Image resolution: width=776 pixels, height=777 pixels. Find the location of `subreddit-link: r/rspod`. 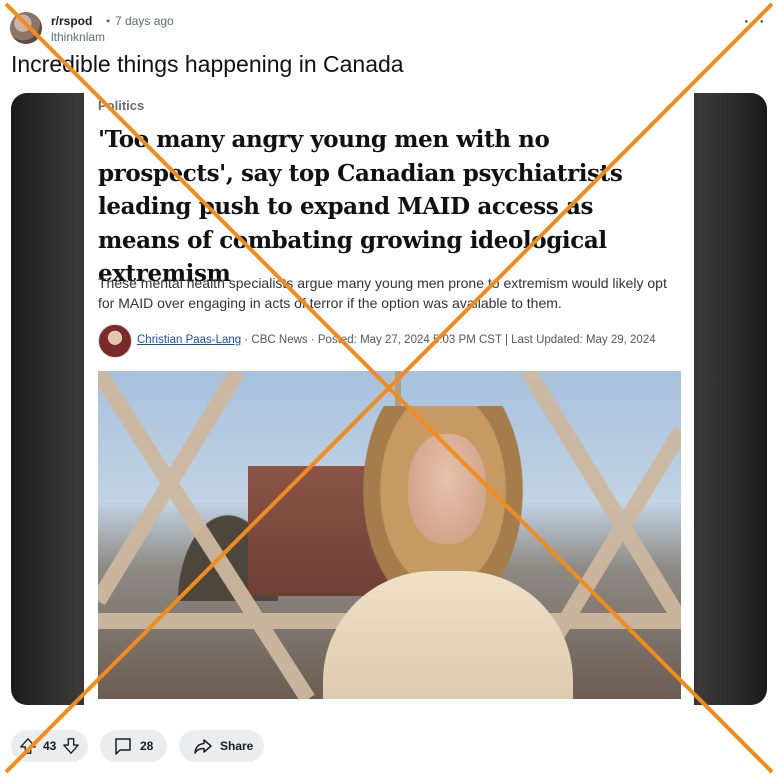

subreddit-link: r/rspod is located at coordinates (71, 21).